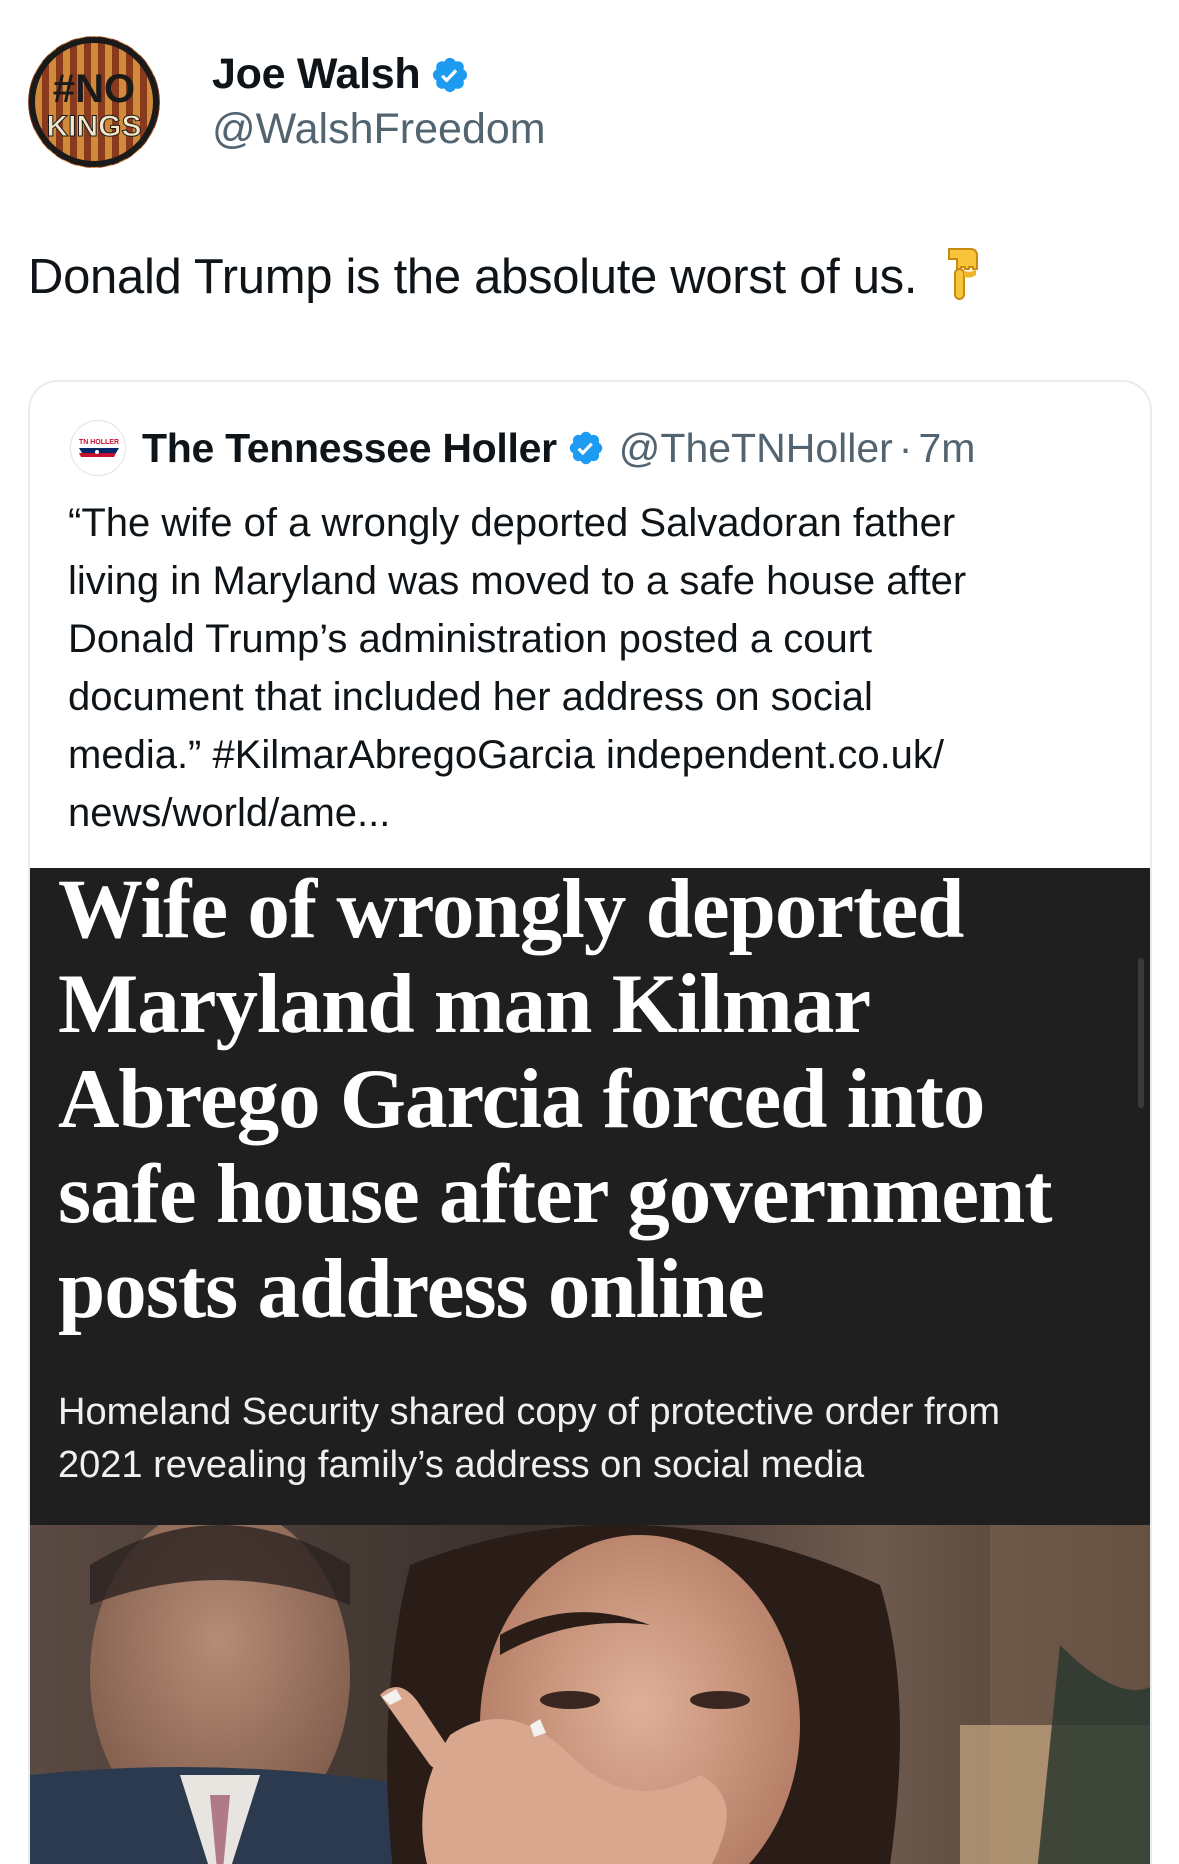  What do you see at coordinates (99, 442) in the screenshot?
I see `quoted-avatar-text: TN HOLLER` at bounding box center [99, 442].